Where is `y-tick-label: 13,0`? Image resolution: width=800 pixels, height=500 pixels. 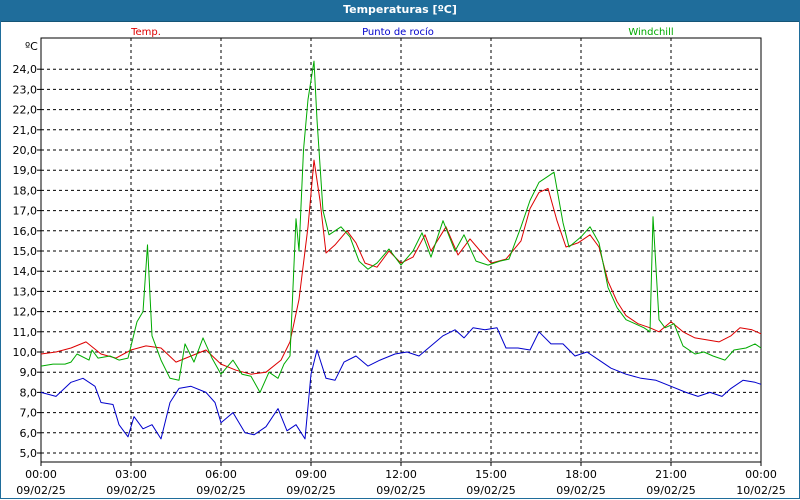 y-tick-label: 13,0 is located at coordinates (25, 291).